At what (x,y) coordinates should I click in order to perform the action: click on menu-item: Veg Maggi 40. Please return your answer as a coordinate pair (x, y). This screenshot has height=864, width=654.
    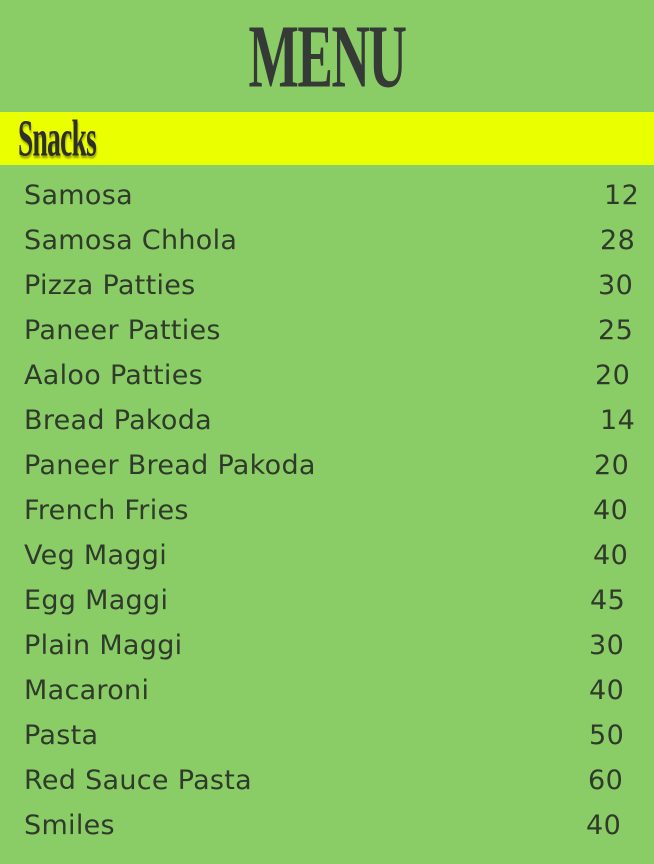
    Looking at the image, I should click on (327, 558).